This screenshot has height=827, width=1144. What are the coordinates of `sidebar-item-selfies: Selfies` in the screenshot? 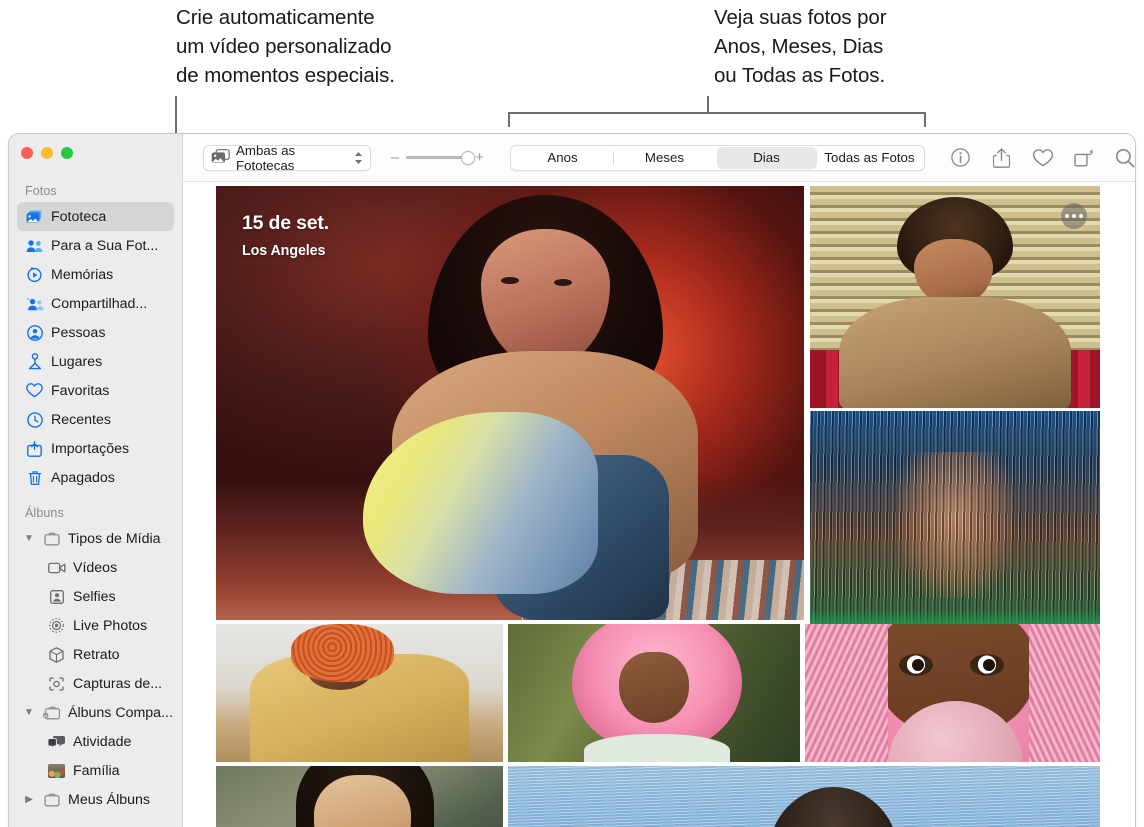 It's located at (95, 596).